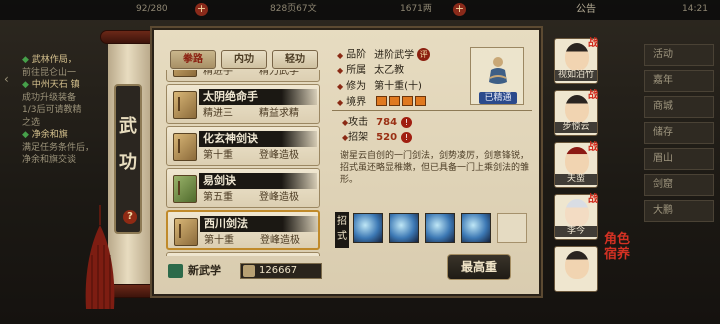 The image size is (720, 324). I want to click on parry-stat: ◆招架 520!, so click(377, 138).